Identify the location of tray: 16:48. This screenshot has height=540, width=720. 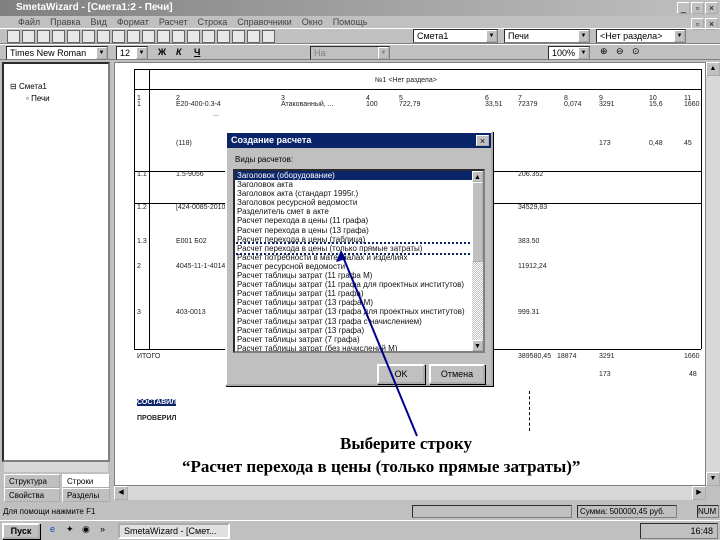
(679, 531).